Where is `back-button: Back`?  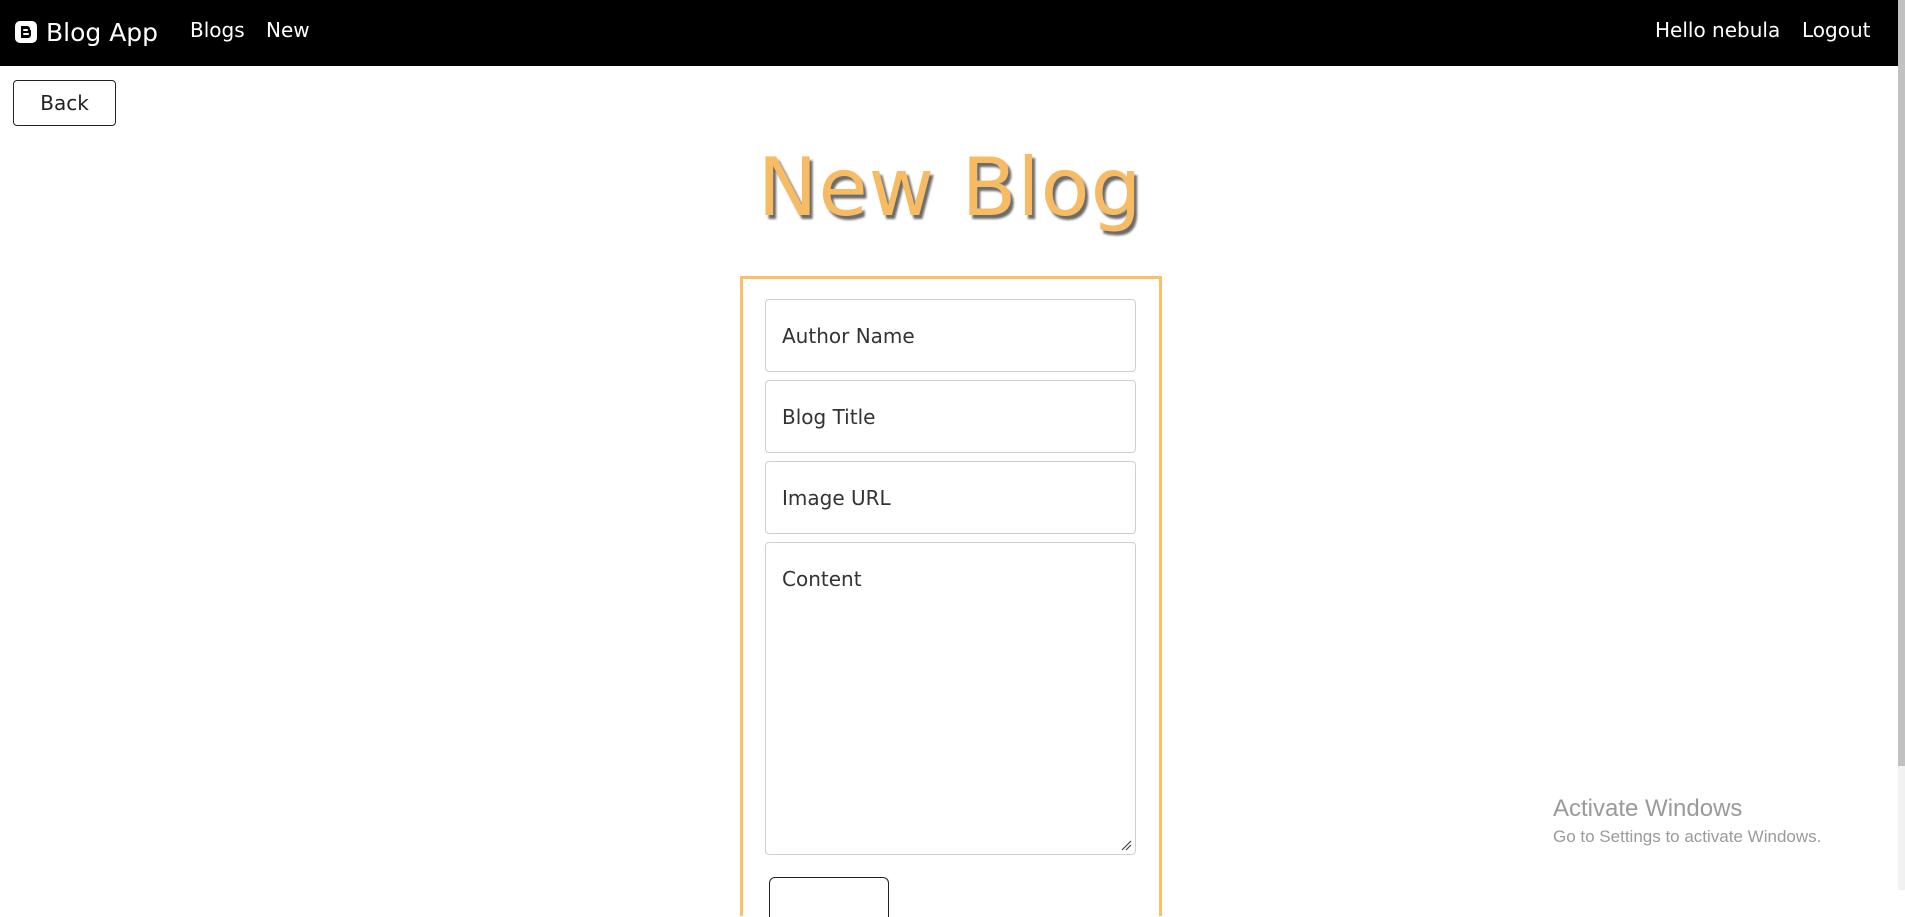 back-button: Back is located at coordinates (64, 103).